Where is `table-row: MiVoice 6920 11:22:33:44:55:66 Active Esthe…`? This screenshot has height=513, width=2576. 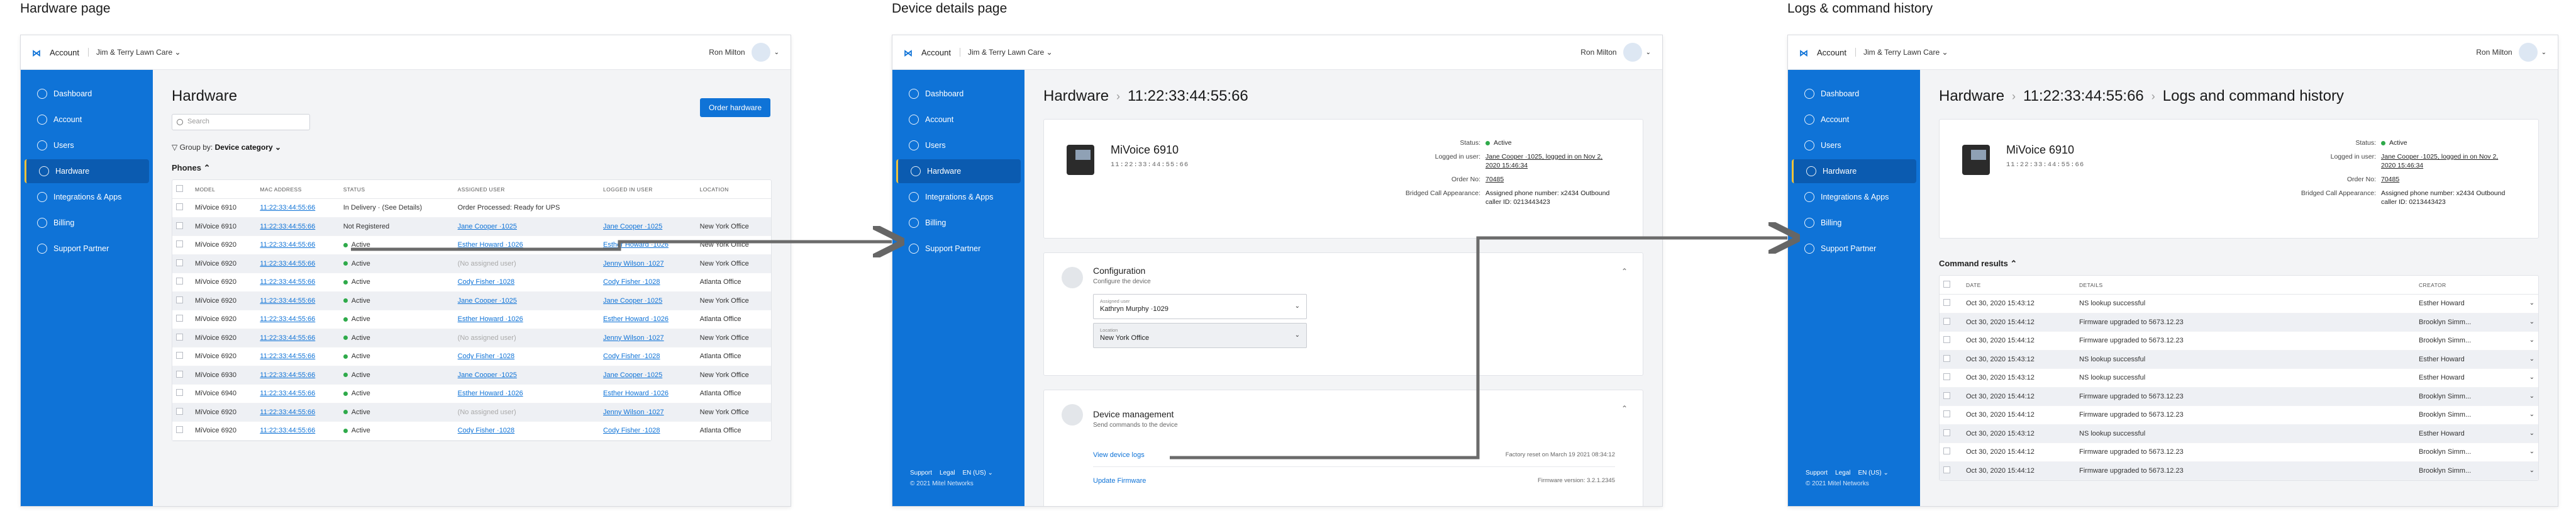 table-row: MiVoice 6920 11:22:33:44:55:66 Active Esthe… is located at coordinates (471, 320).